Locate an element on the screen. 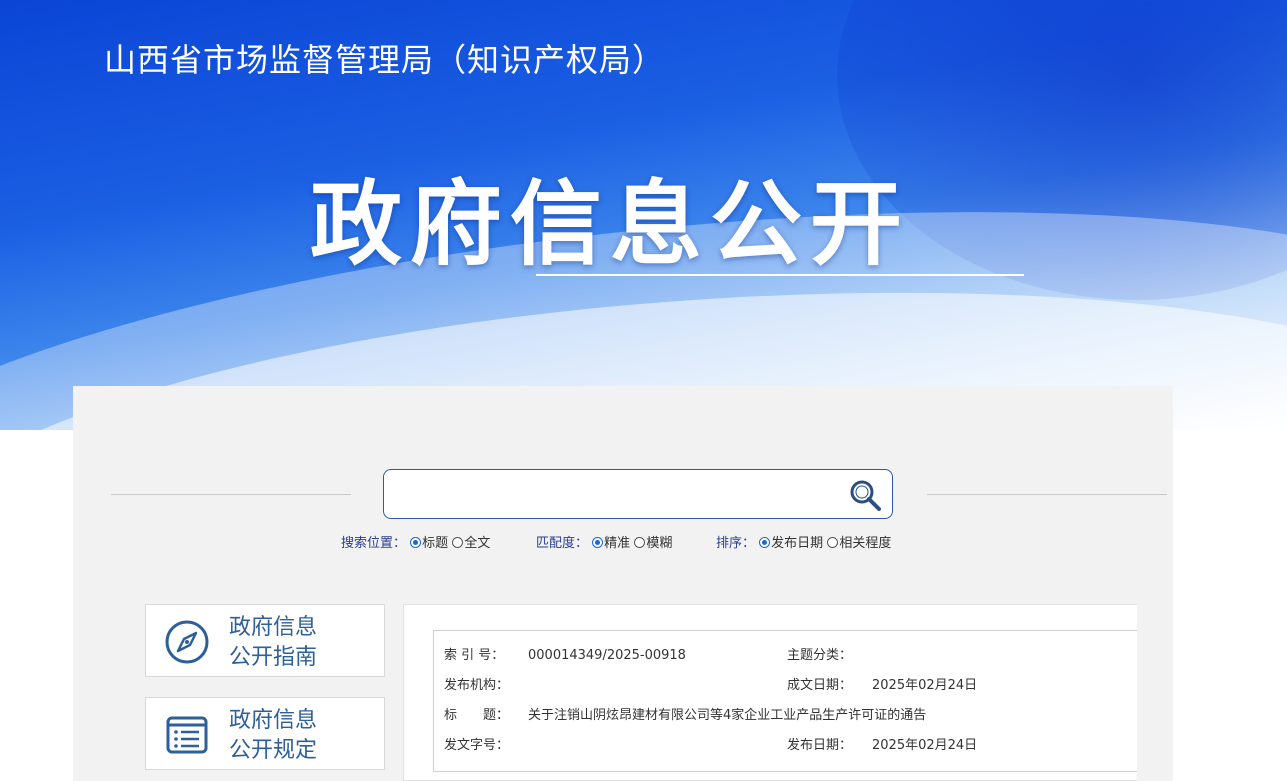  sort-options: 排序： 发布日期 相关程度 is located at coordinates (803, 544).